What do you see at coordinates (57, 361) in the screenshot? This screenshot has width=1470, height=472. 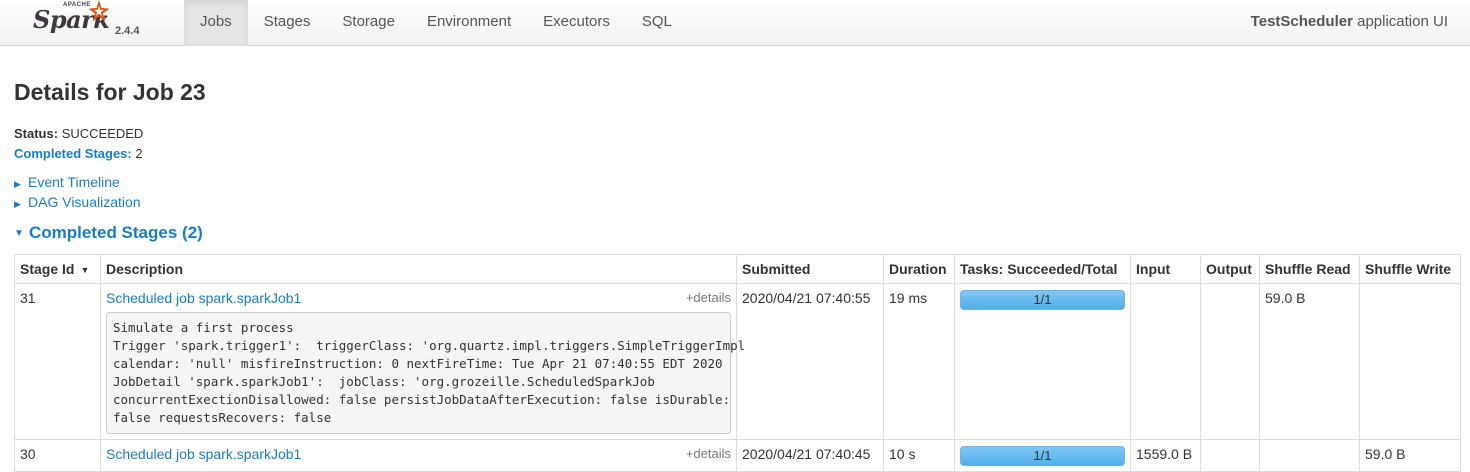 I see `stage-id-cell: 31` at bounding box center [57, 361].